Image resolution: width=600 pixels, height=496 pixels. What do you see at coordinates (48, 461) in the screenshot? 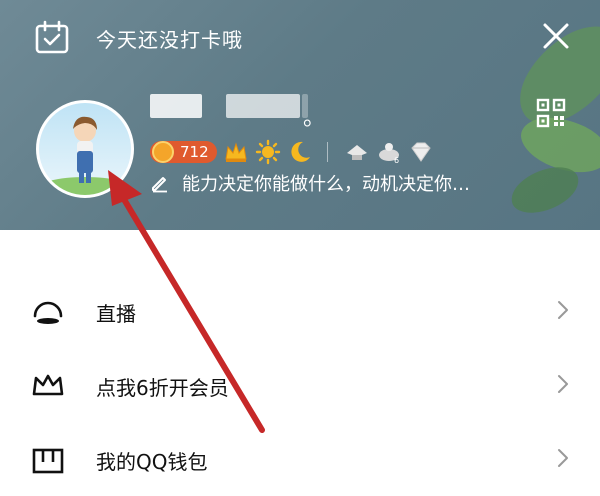
I see `wallet-icon` at bounding box center [48, 461].